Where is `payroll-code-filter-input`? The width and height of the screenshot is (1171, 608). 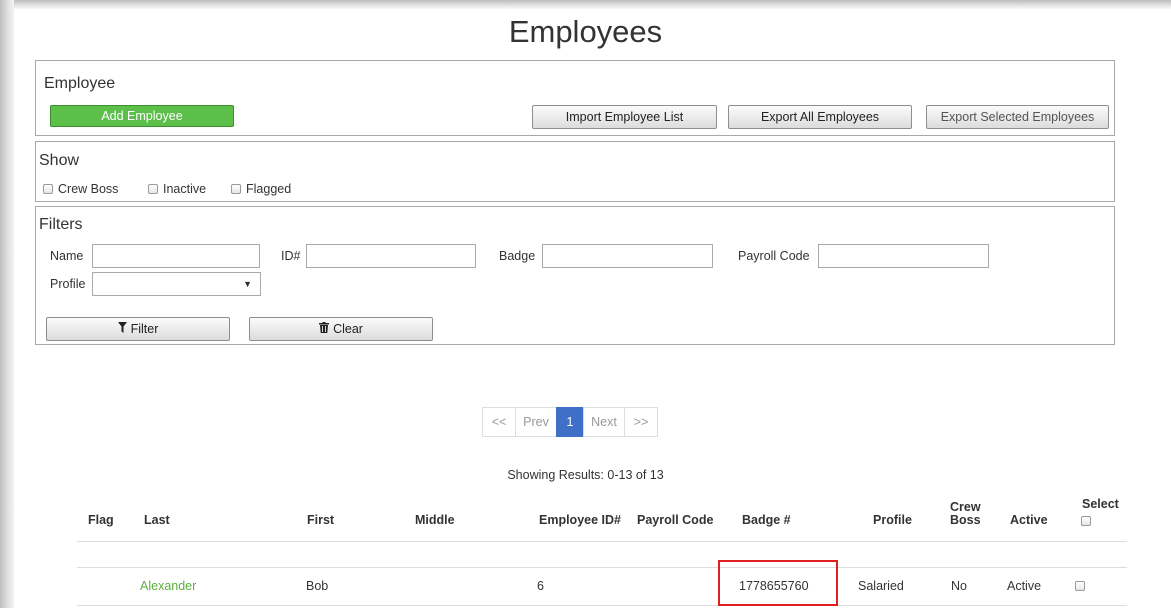 payroll-code-filter-input is located at coordinates (903, 256).